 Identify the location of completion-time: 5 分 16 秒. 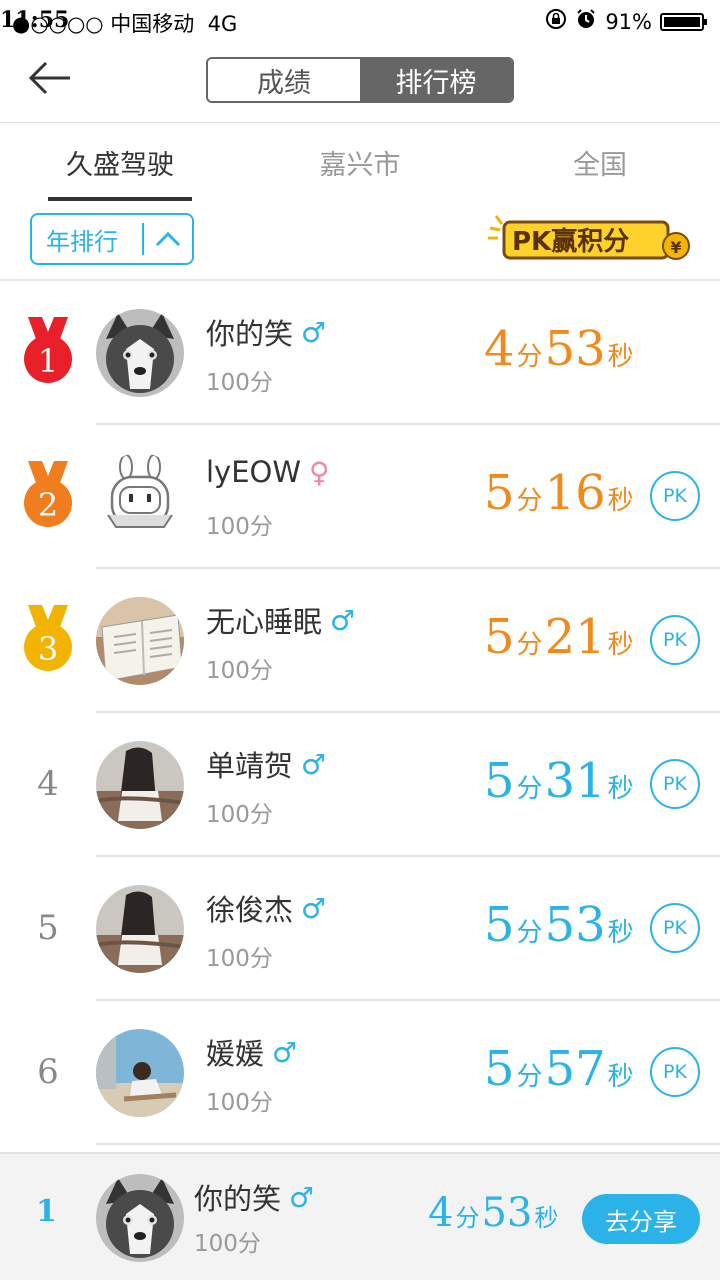
(559, 493).